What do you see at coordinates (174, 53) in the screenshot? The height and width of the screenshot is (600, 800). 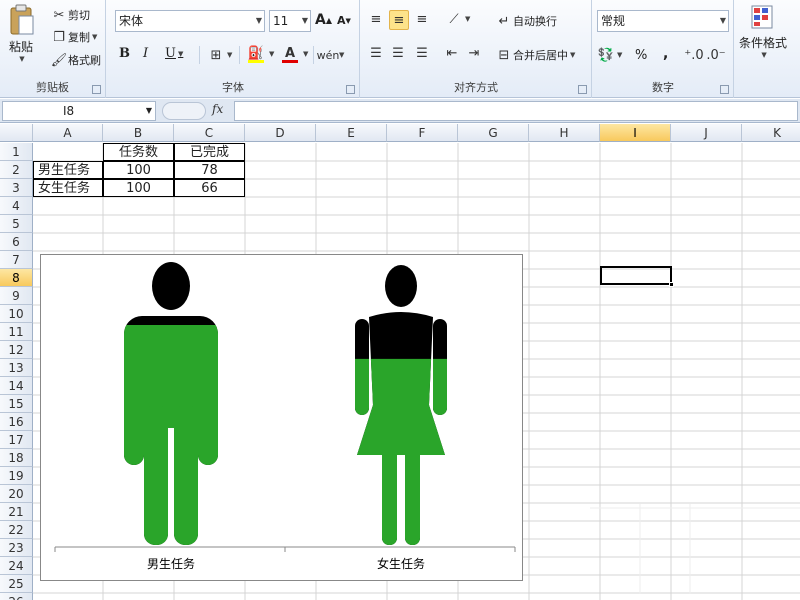 I see `underline-button: U ▼` at bounding box center [174, 53].